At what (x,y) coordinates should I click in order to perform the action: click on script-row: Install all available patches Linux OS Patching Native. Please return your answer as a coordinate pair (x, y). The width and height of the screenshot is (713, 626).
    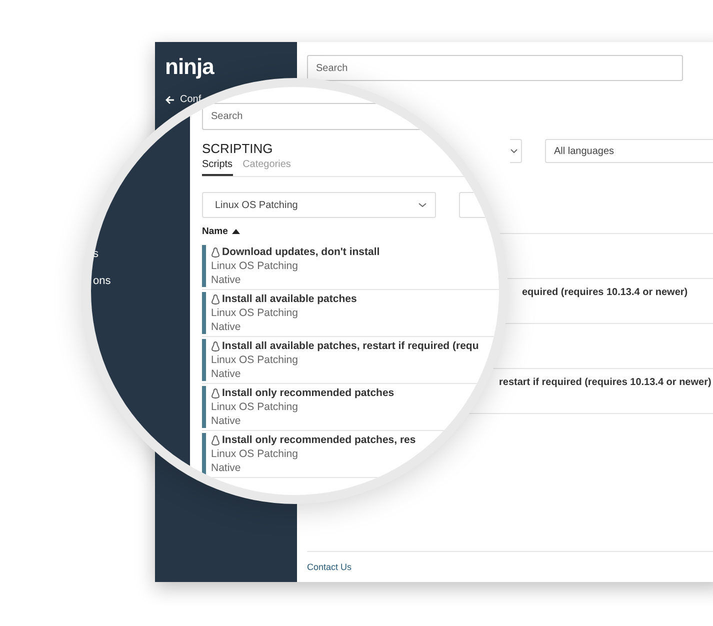
    Looking at the image, I should click on (350, 313).